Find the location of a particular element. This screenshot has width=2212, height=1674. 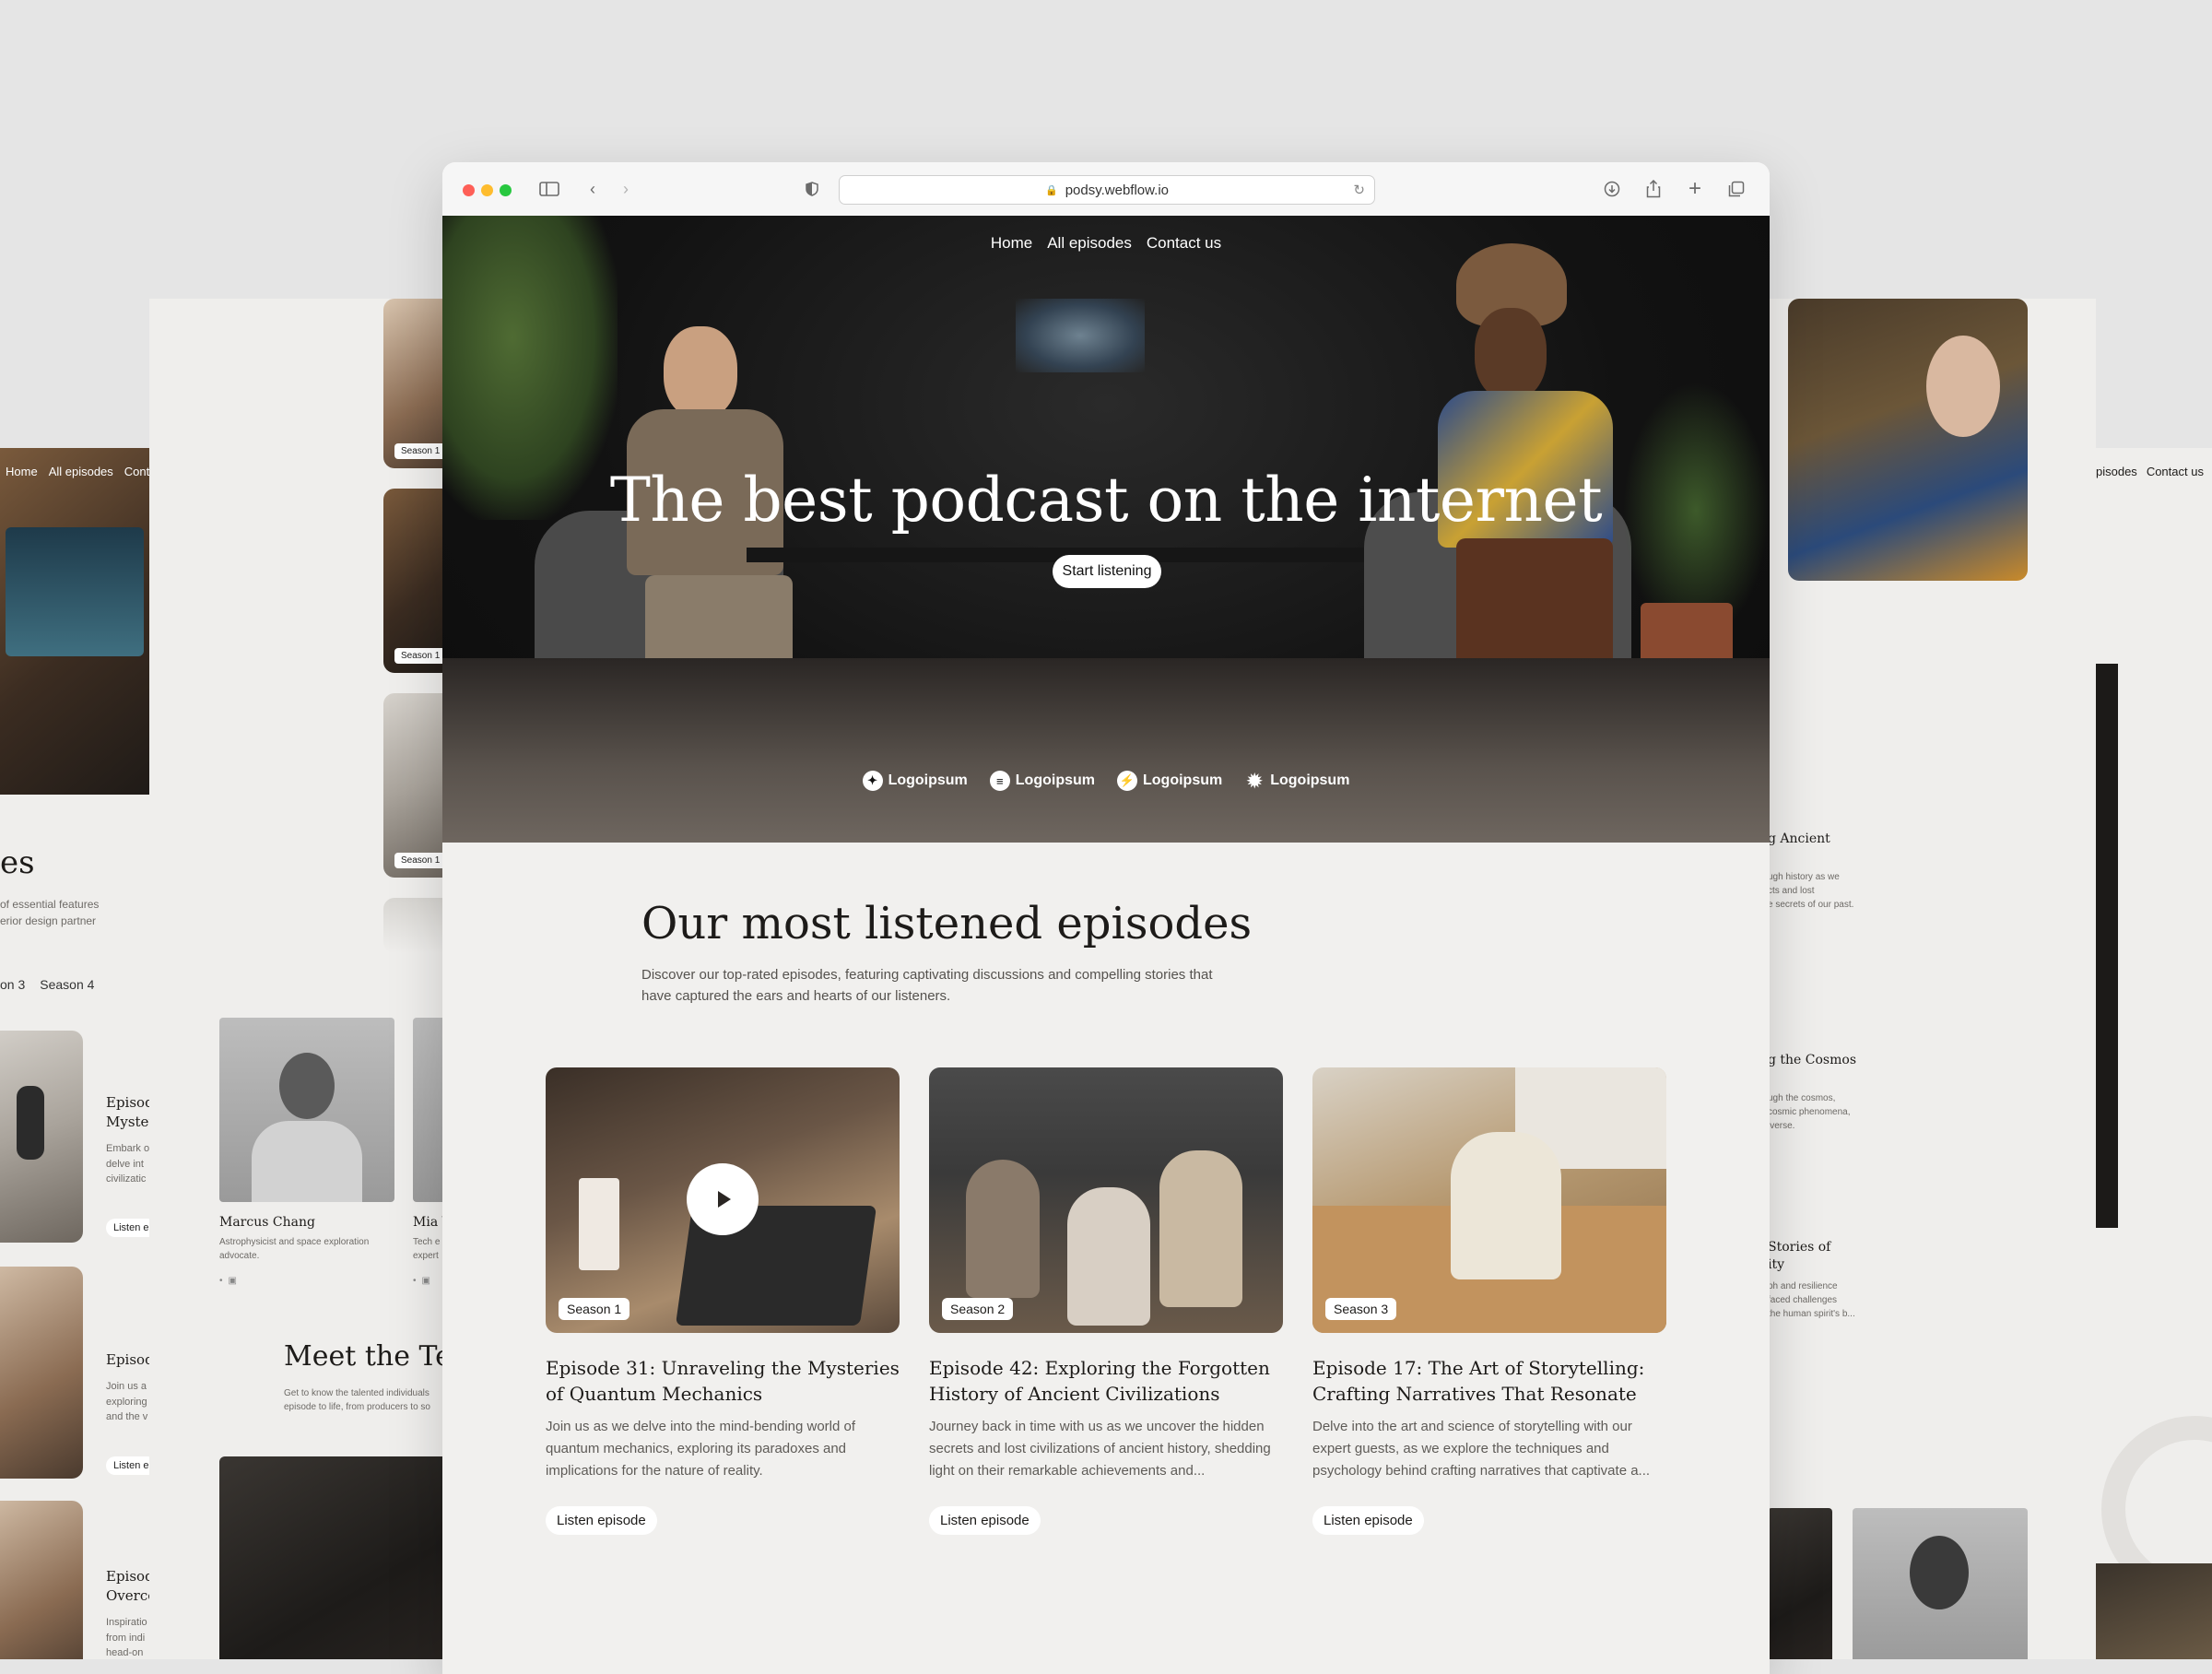

title-line: Myster is located at coordinates (131, 1122).